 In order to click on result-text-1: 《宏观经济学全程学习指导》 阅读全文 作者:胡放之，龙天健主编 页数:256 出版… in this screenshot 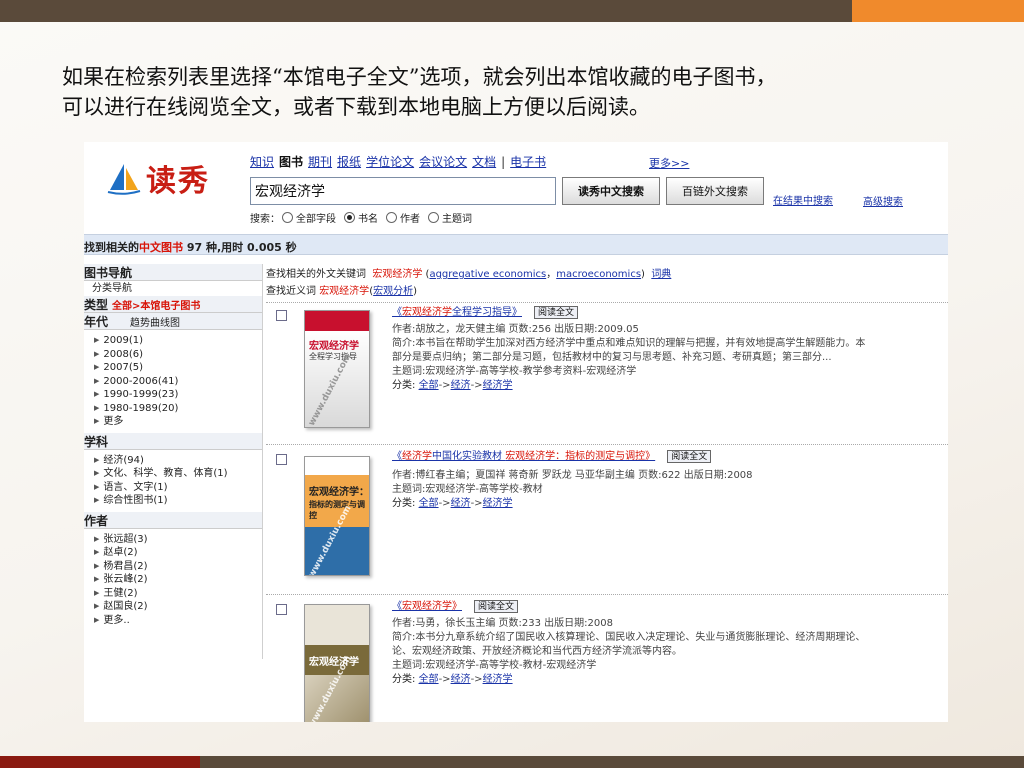, I will do `click(670, 349)`.